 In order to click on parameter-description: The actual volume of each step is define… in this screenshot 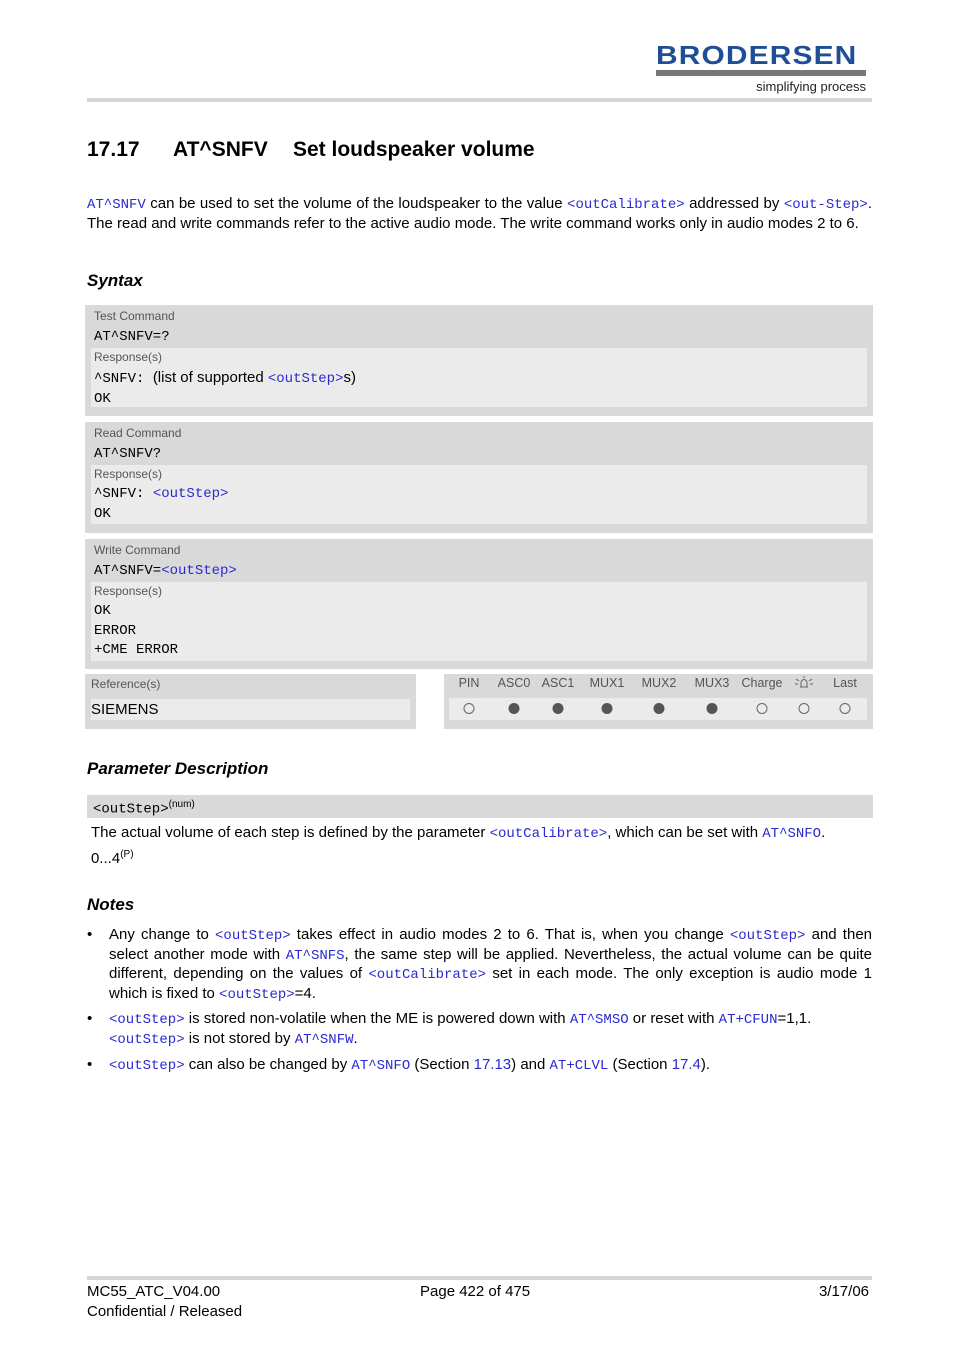, I will do `click(458, 833)`.